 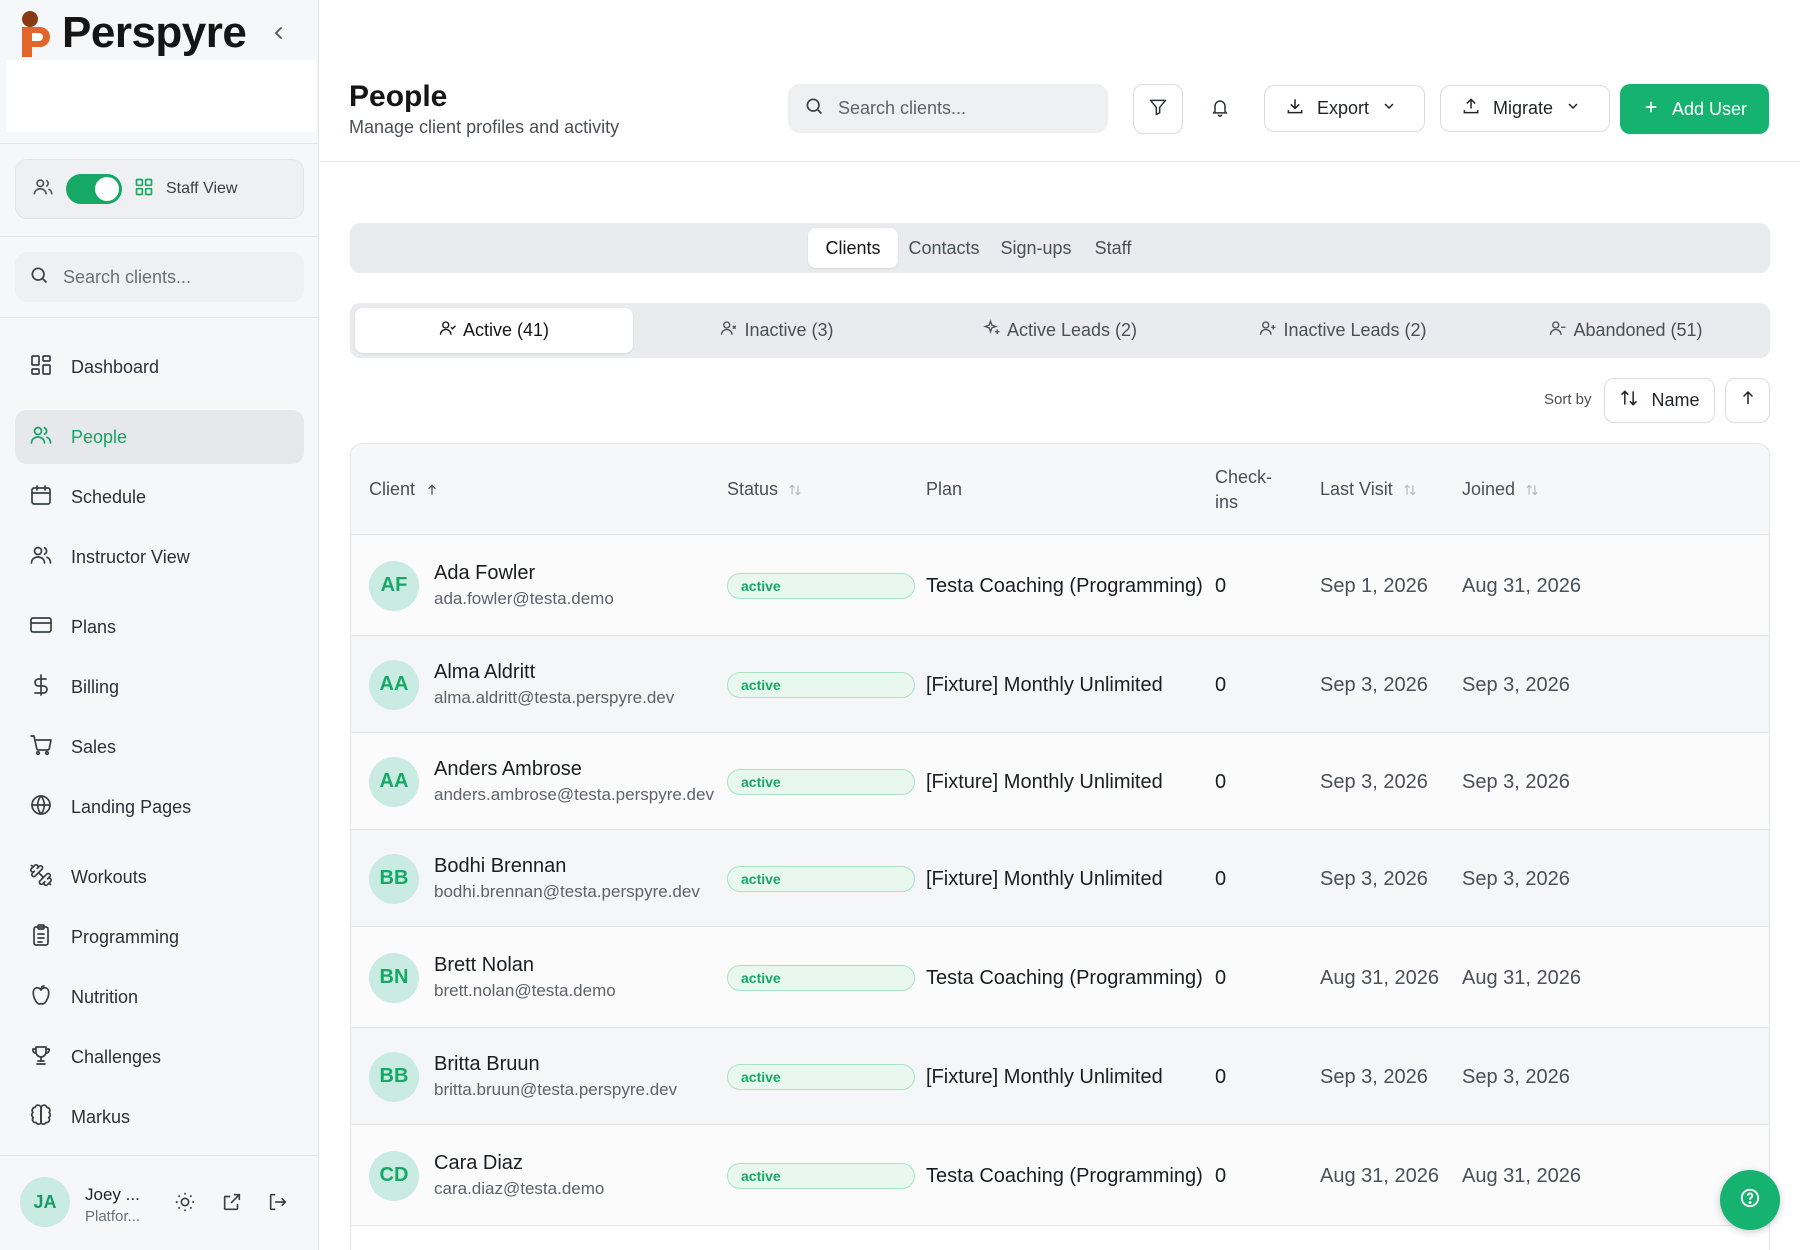 I want to click on status-badge: active, so click(x=821, y=781).